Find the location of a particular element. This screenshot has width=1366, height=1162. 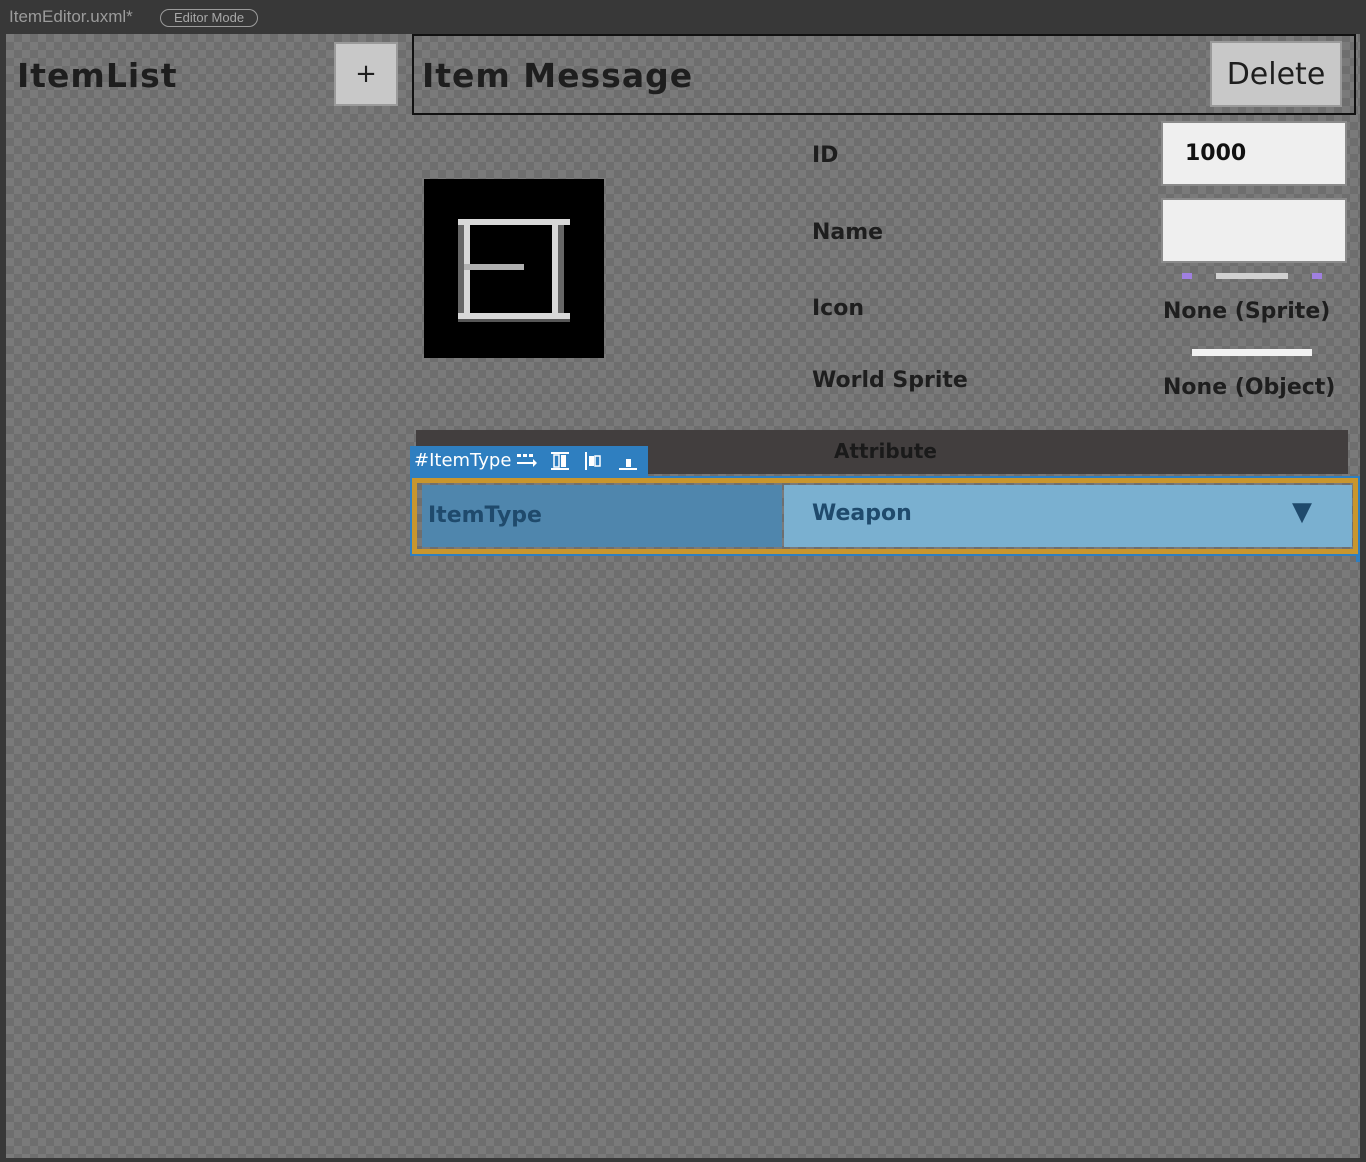

resize-handle-right is located at coordinates (1317, 276).